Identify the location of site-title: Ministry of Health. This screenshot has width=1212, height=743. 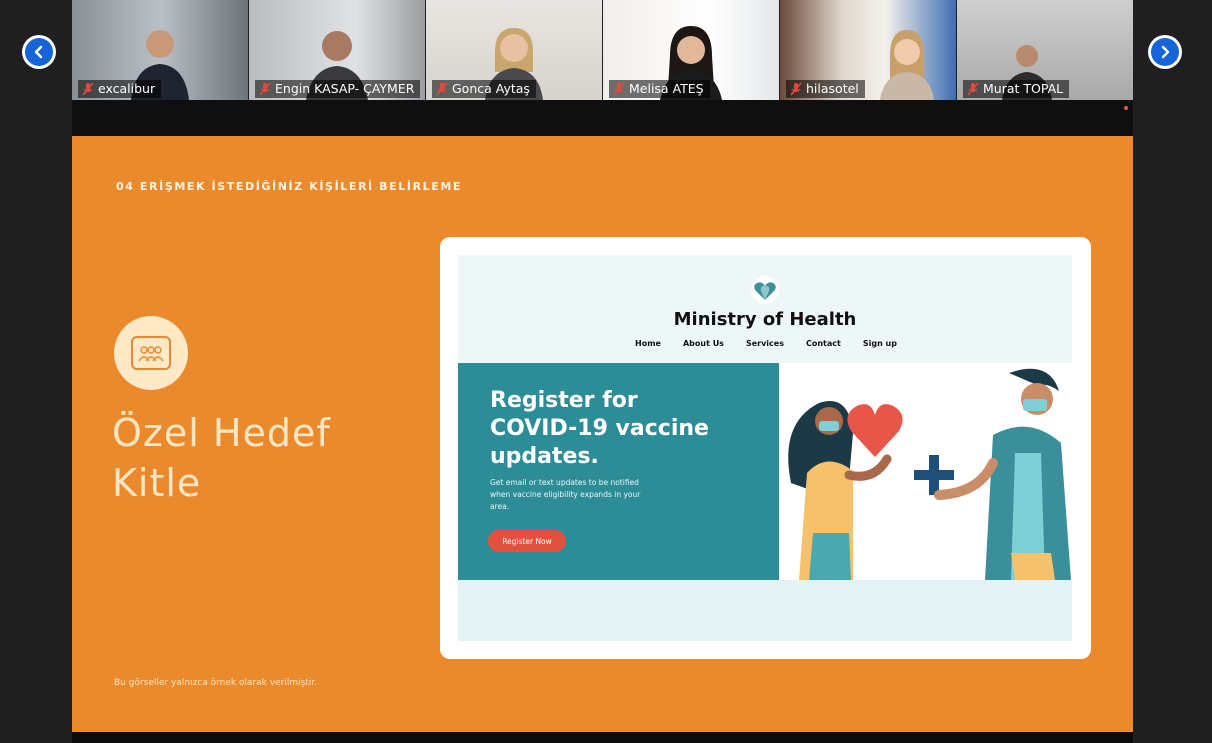
(765, 319).